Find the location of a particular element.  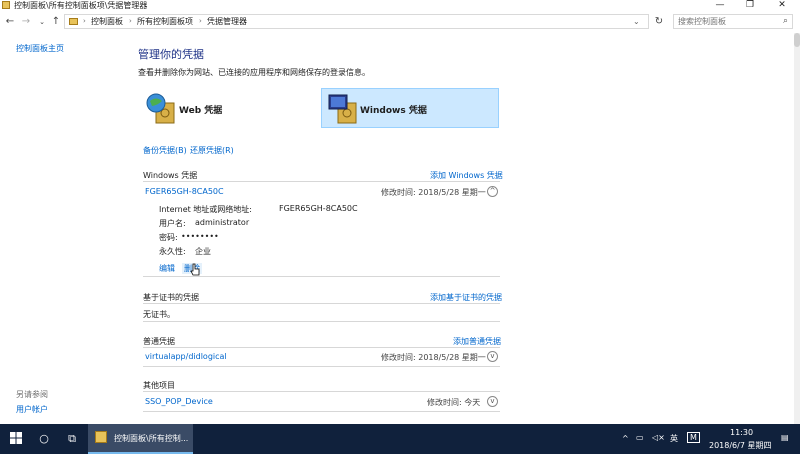

scrollbar is located at coordinates (797, 228).